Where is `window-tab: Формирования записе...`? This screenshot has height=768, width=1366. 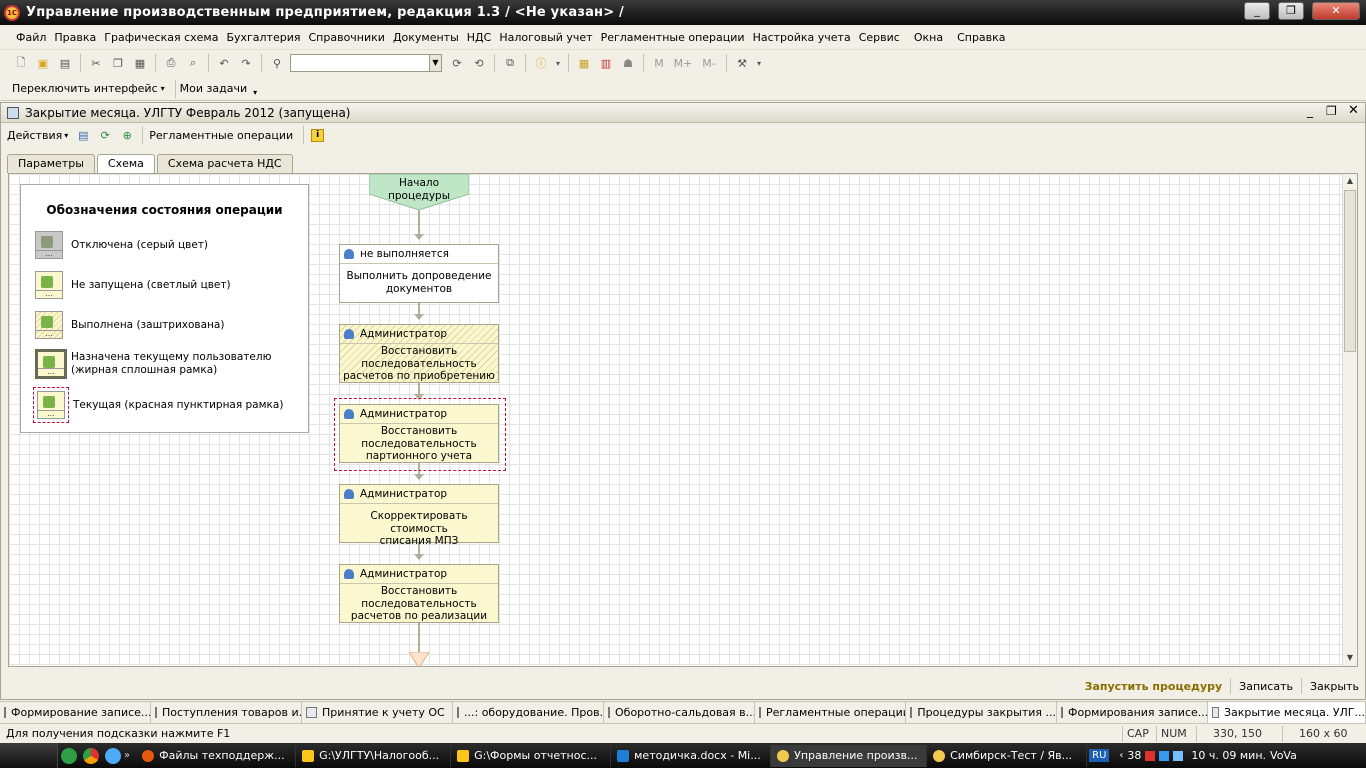
window-tab: Формирования записе... is located at coordinates (1132, 712).